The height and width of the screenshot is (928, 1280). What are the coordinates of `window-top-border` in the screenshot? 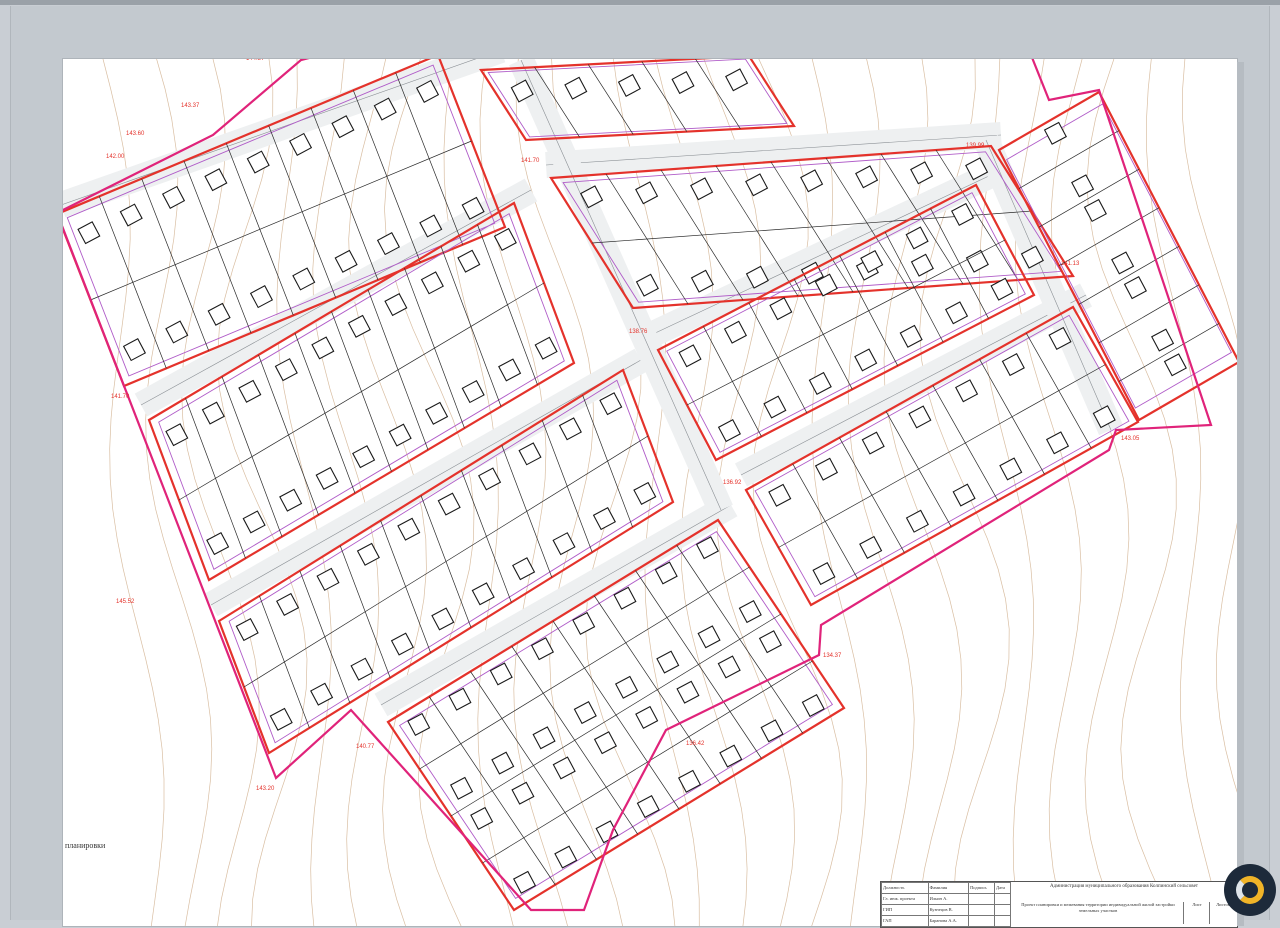 It's located at (640, 2).